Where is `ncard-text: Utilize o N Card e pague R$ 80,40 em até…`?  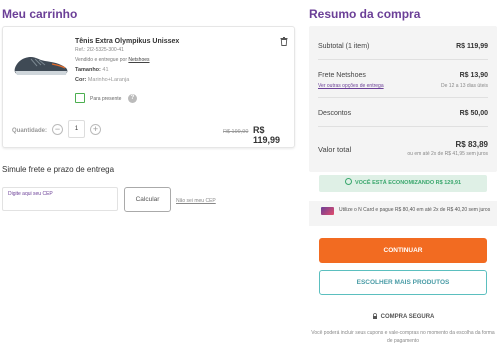 ncard-text: Utilize o N Card e pague R$ 80,40 em até… is located at coordinates (415, 210).